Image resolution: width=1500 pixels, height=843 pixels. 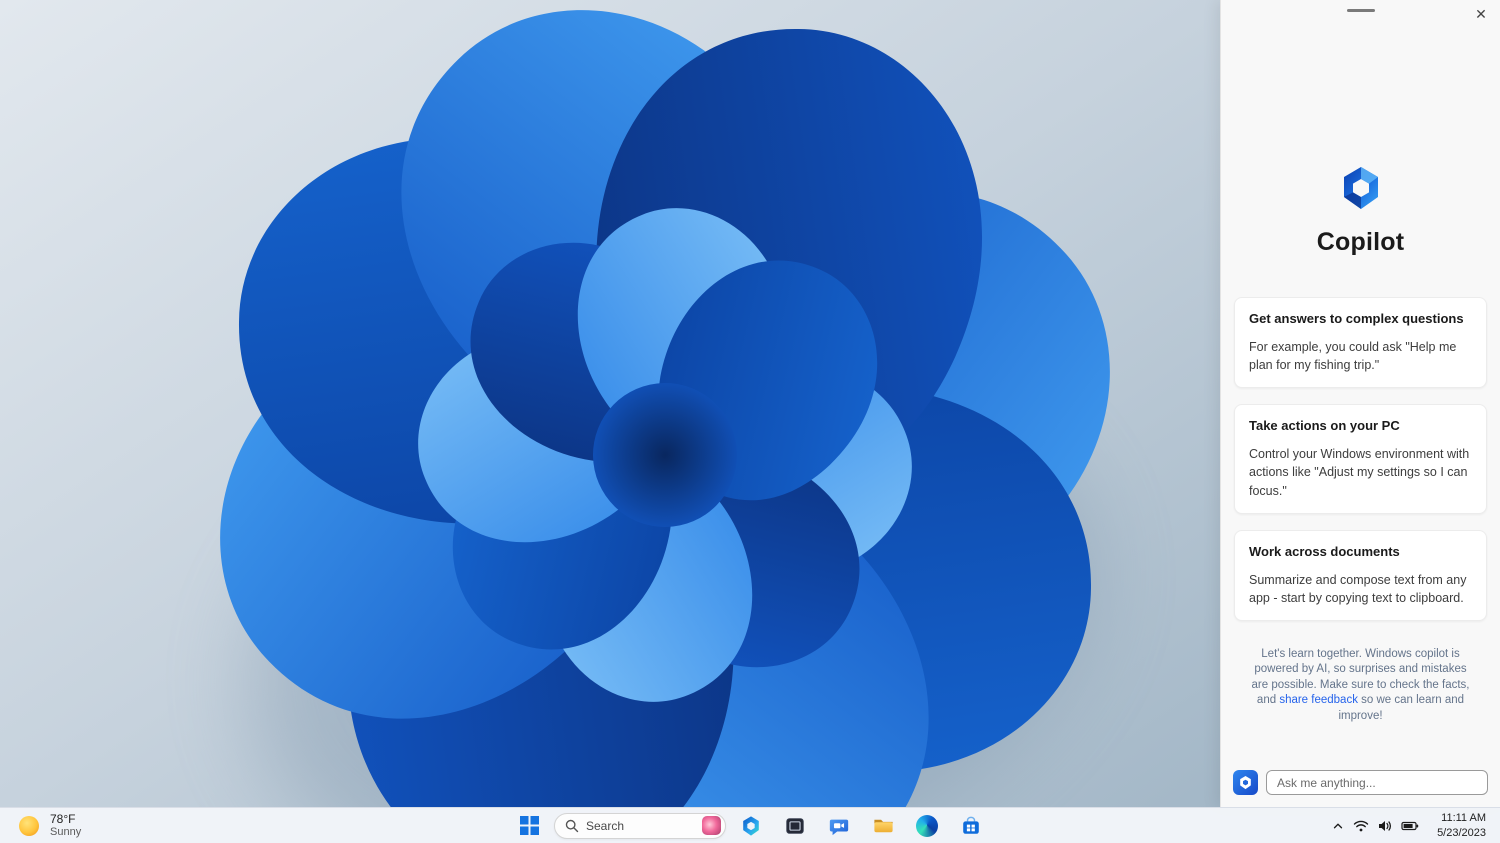 I want to click on weather-widget: 78°F Sunny, so click(x=48, y=825).